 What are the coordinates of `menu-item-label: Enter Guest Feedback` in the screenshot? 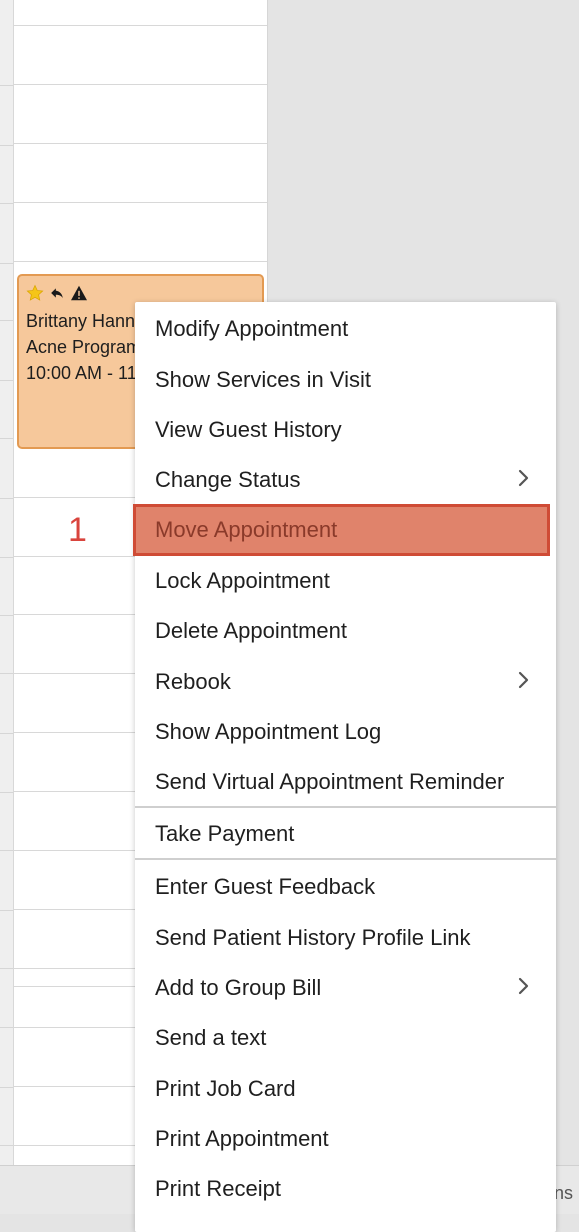 It's located at (265, 886).